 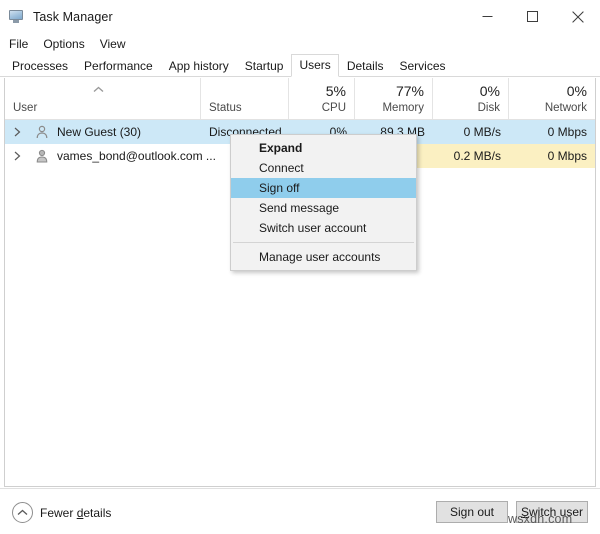 What do you see at coordinates (471, 98) in the screenshot?
I see `column-header-disk: 0% Disk` at bounding box center [471, 98].